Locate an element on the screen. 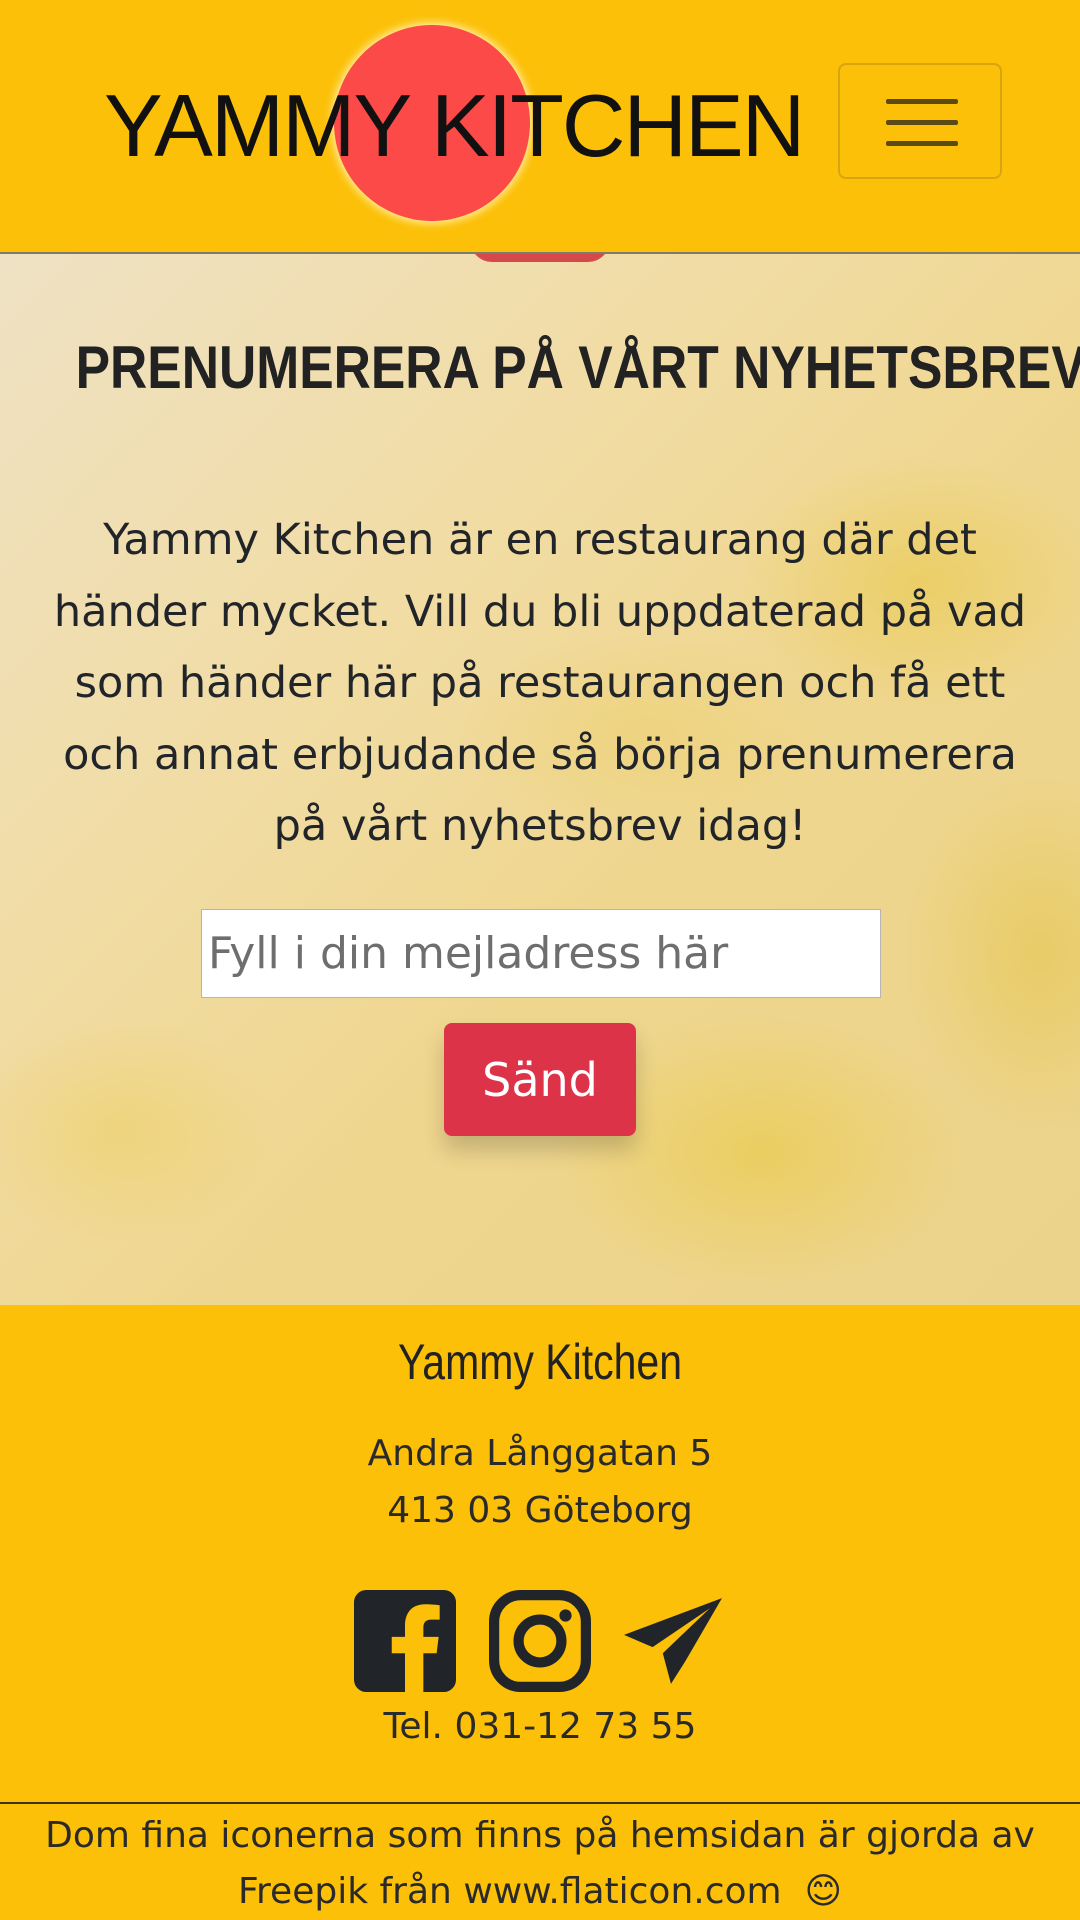 The image size is (1080, 1920). send-button: Sänd is located at coordinates (540, 1079).